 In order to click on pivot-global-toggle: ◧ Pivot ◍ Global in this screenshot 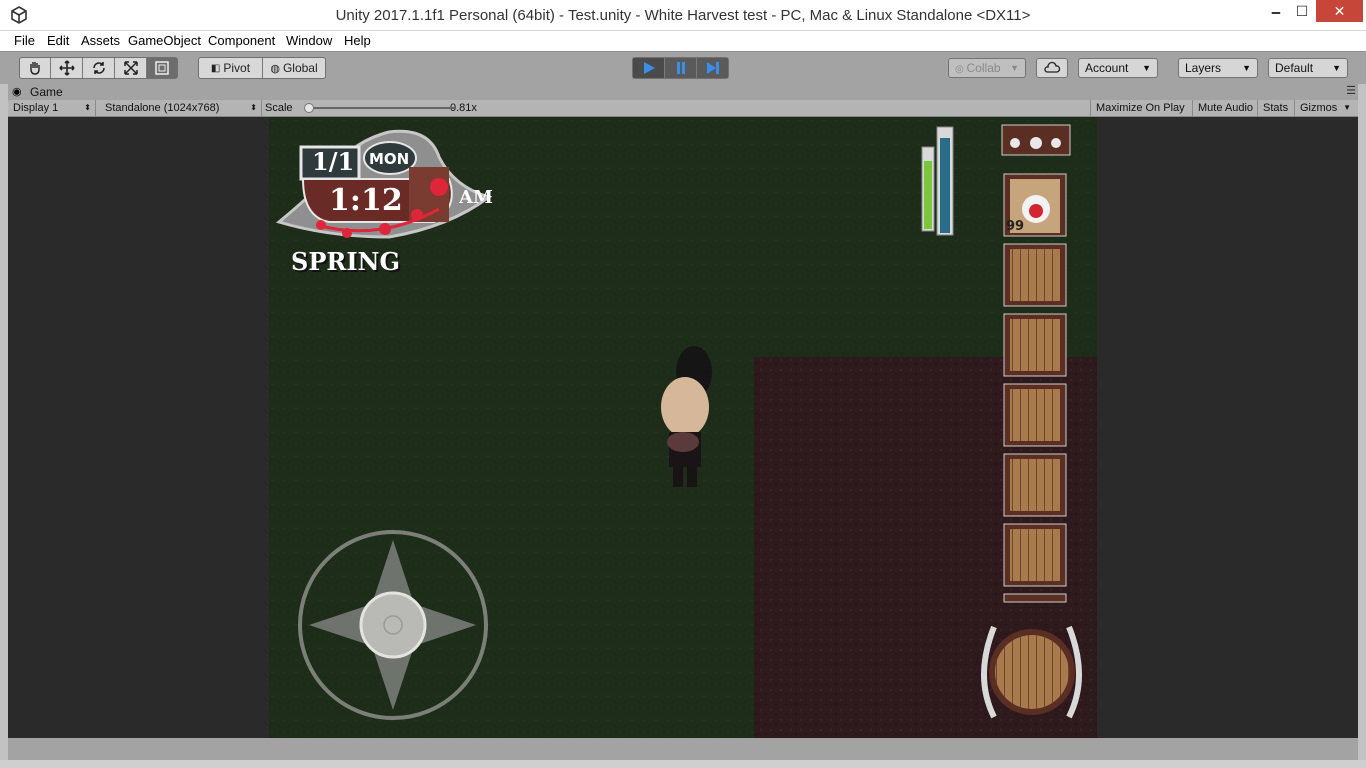, I will do `click(262, 68)`.